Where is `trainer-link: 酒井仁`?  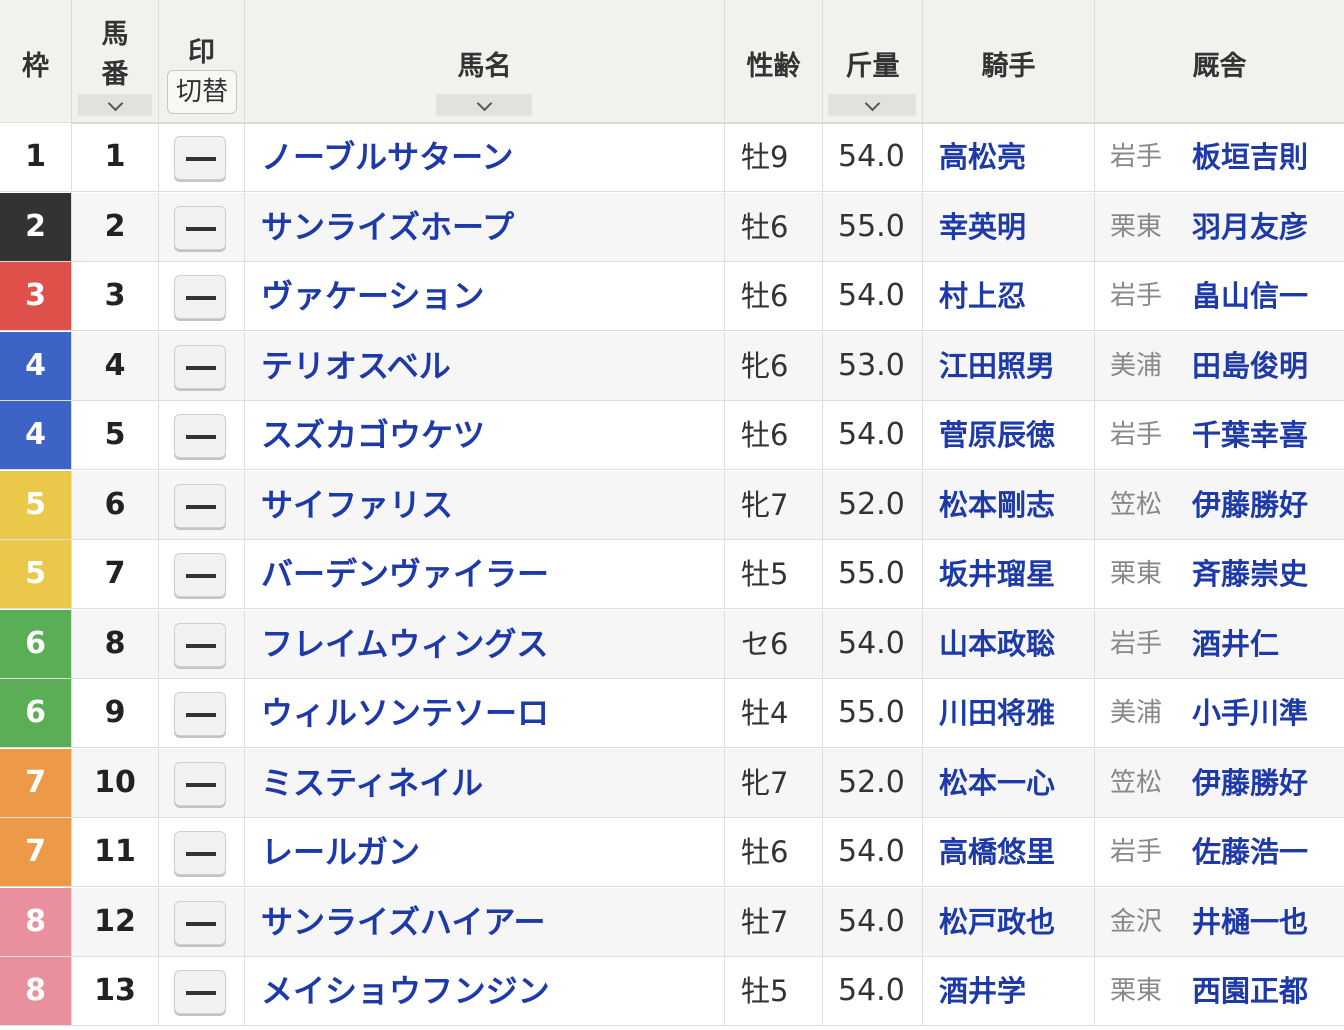 trainer-link: 酒井仁 is located at coordinates (1235, 644).